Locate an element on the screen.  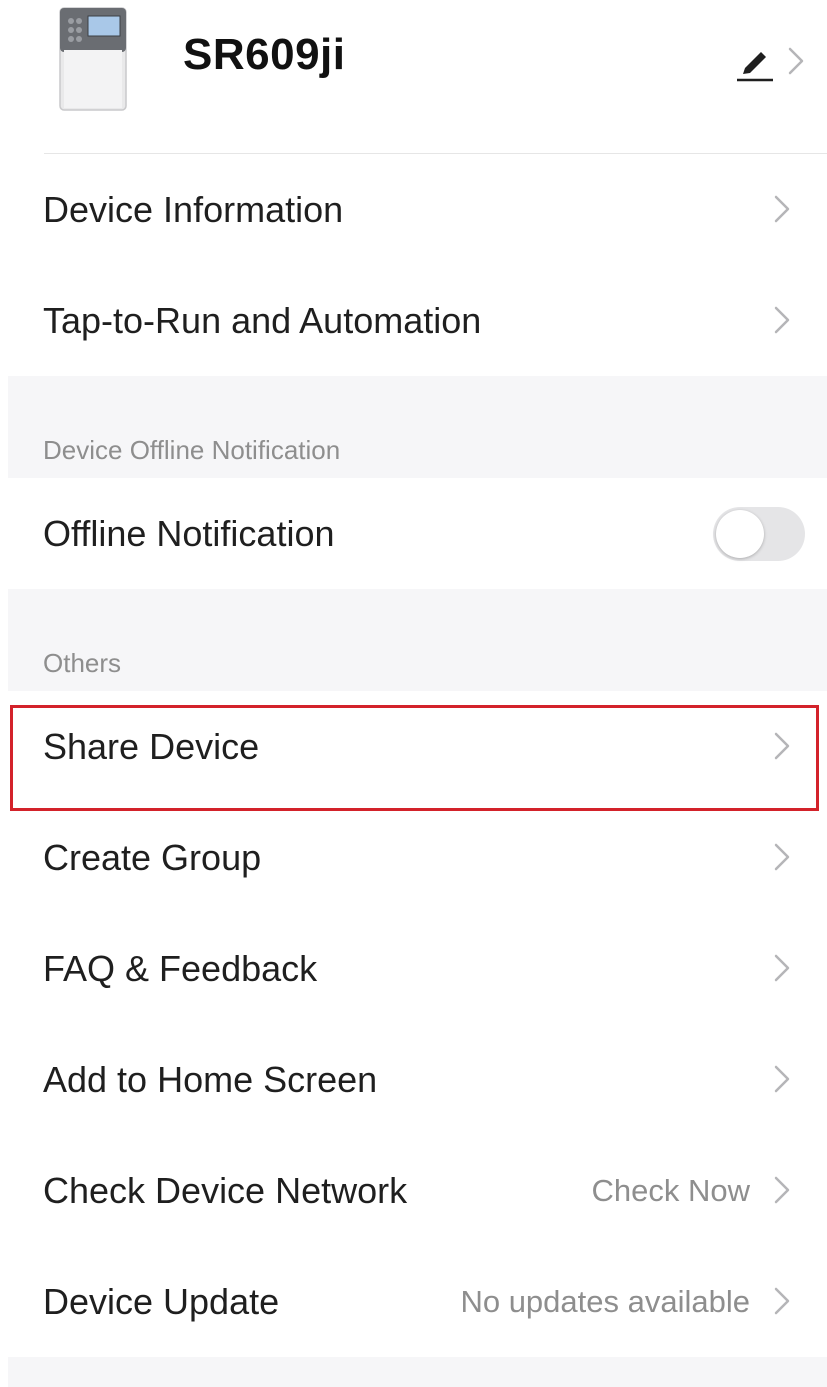
toggle-knob is located at coordinates (740, 534).